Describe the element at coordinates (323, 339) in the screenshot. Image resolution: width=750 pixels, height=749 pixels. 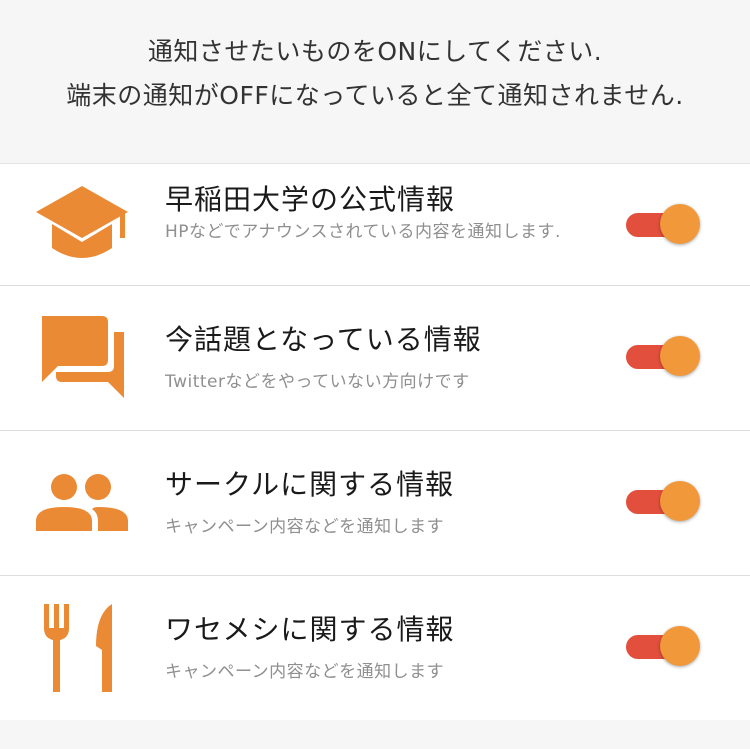
I see `setting-title: 今話題となっている情報` at that location.